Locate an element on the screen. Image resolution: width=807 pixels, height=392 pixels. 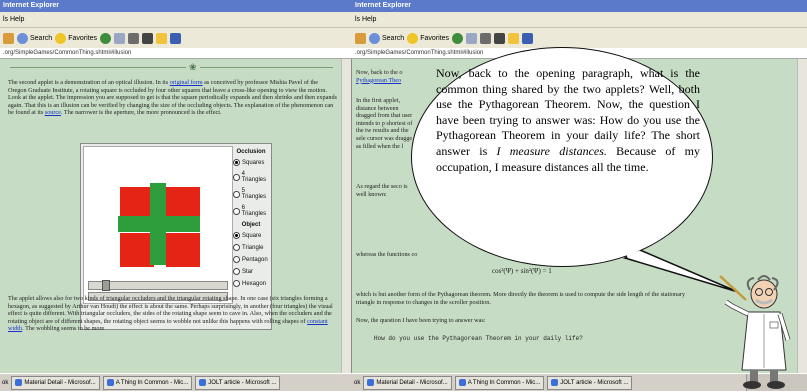
vertical-scrollbar is located at coordinates (346, 216).